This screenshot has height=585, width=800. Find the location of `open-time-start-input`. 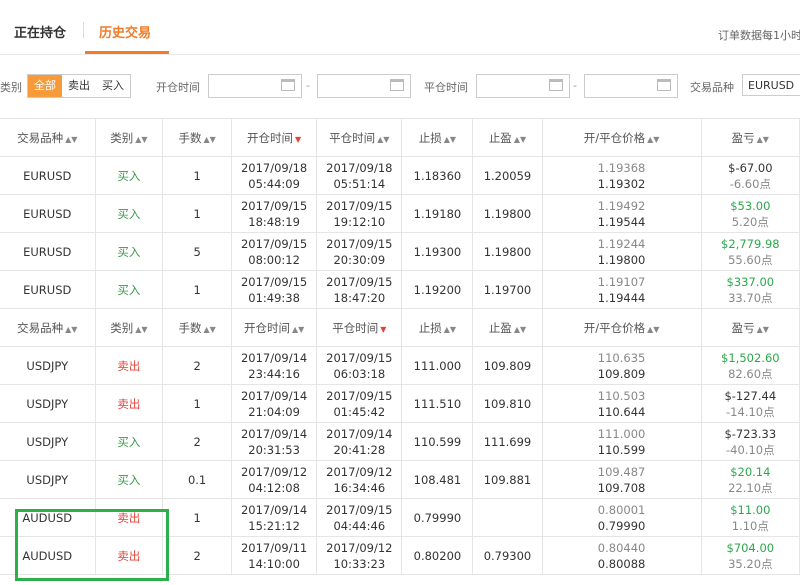

open-time-start-input is located at coordinates (255, 86).